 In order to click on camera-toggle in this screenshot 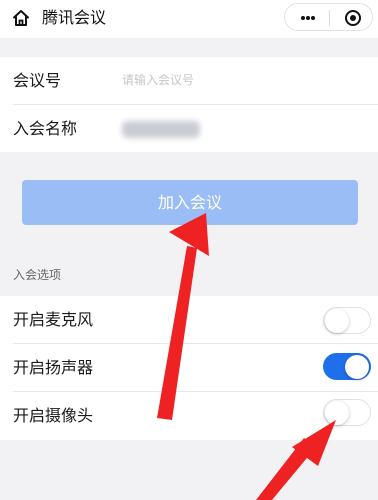, I will do `click(347, 412)`.